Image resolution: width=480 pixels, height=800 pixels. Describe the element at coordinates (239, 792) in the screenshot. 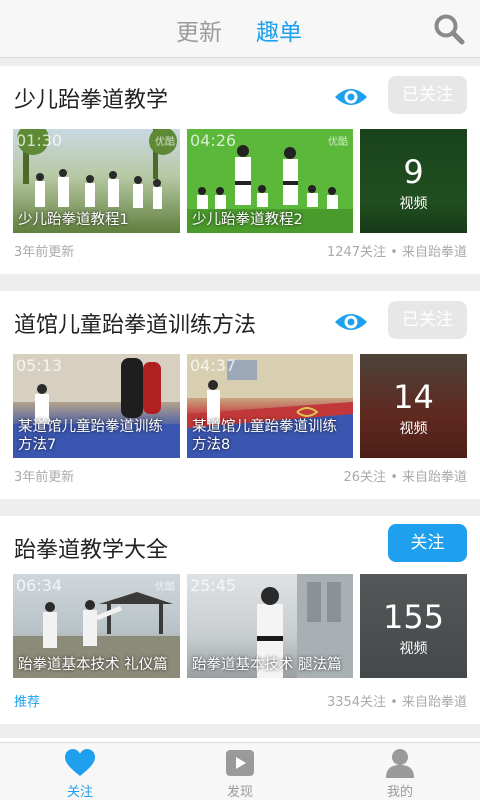

I see `nav-label: 发现` at that location.